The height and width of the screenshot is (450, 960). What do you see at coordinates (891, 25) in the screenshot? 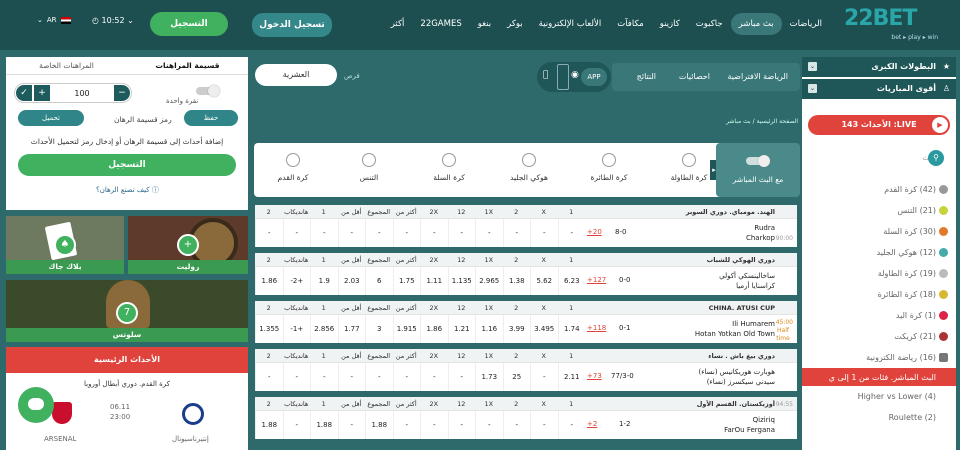
I see `site-logo: 22BET bet ▸ play ▸ win` at bounding box center [891, 25].